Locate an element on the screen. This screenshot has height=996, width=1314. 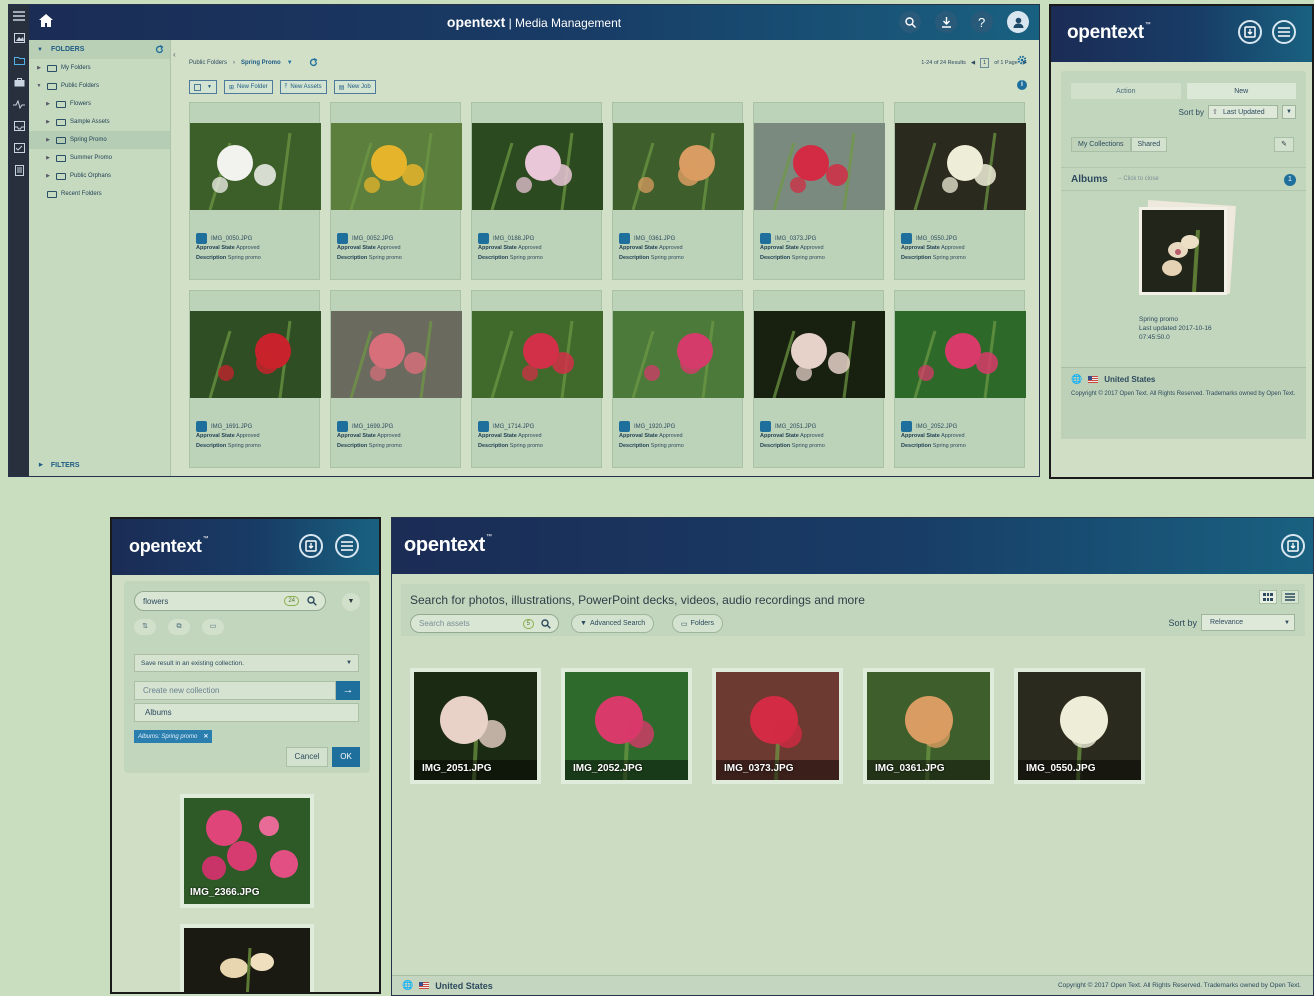
album-name: Spring promo is located at coordinates (1175, 319).